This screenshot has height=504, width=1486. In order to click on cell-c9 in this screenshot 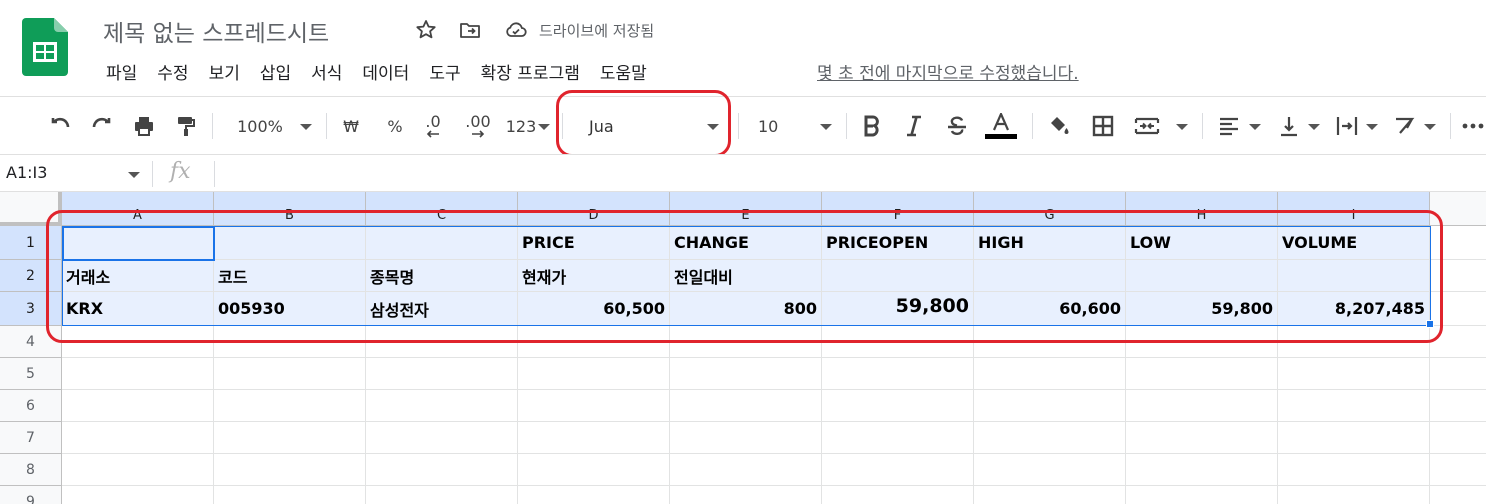, I will do `click(442, 495)`.